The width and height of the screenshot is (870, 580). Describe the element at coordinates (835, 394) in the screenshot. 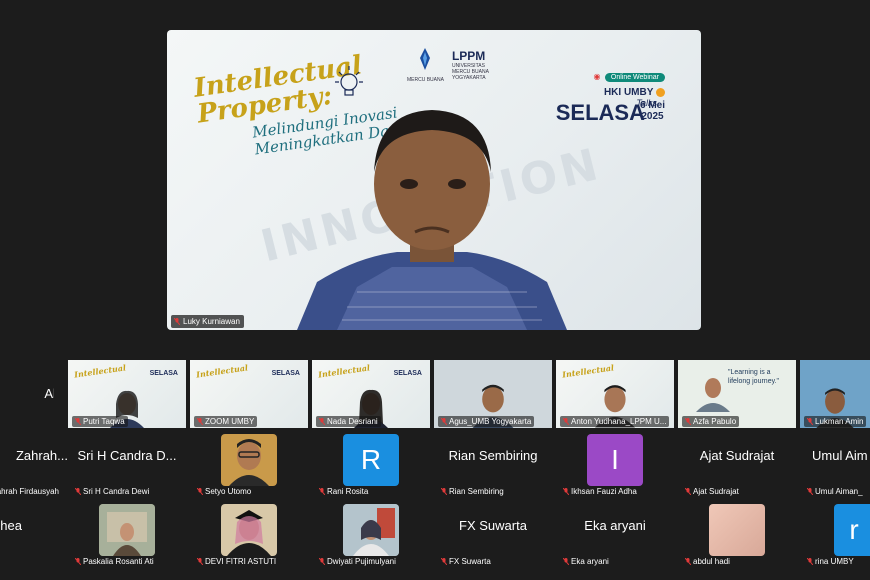

I see `participant-tile: Lukman Amin` at that location.